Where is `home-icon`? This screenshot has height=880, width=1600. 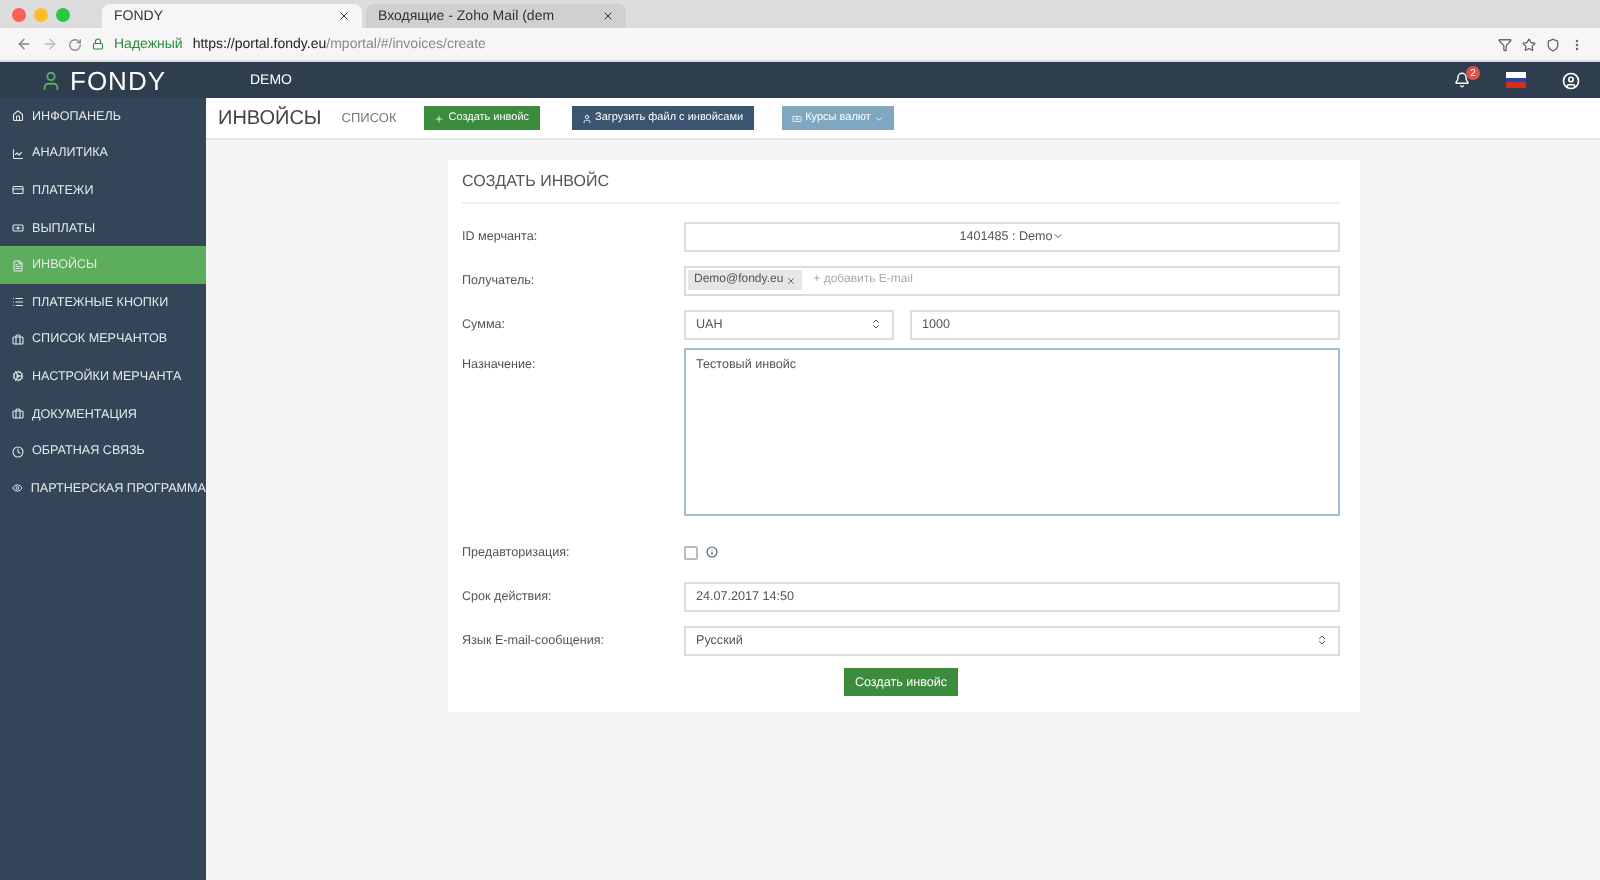
home-icon is located at coordinates (18, 116).